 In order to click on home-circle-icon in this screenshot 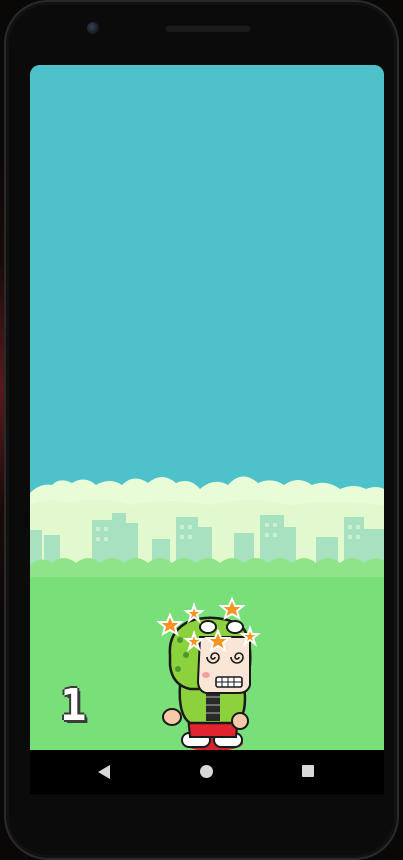, I will do `click(206, 771)`.